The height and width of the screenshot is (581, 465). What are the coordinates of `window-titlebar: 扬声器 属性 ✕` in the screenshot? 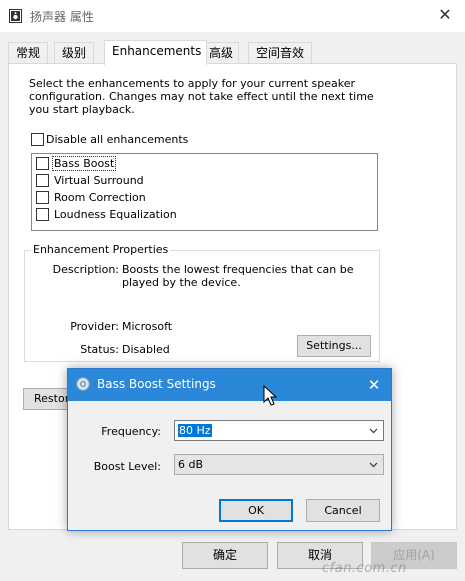 It's located at (232, 16).